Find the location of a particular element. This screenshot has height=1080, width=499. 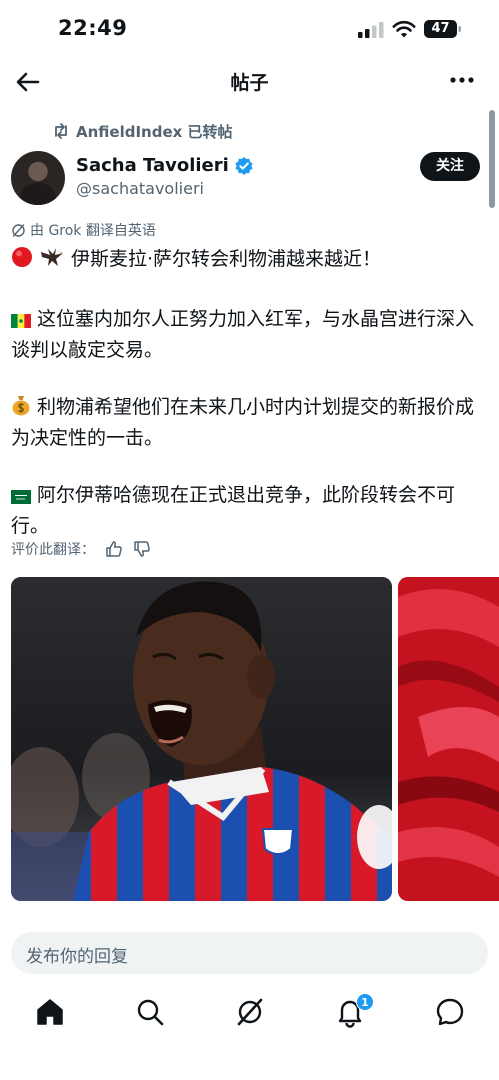

tweet-line-4: 阿尔伊蒂哈德现在正式退出竞争，此阶段转会不可行。 is located at coordinates (233, 510).